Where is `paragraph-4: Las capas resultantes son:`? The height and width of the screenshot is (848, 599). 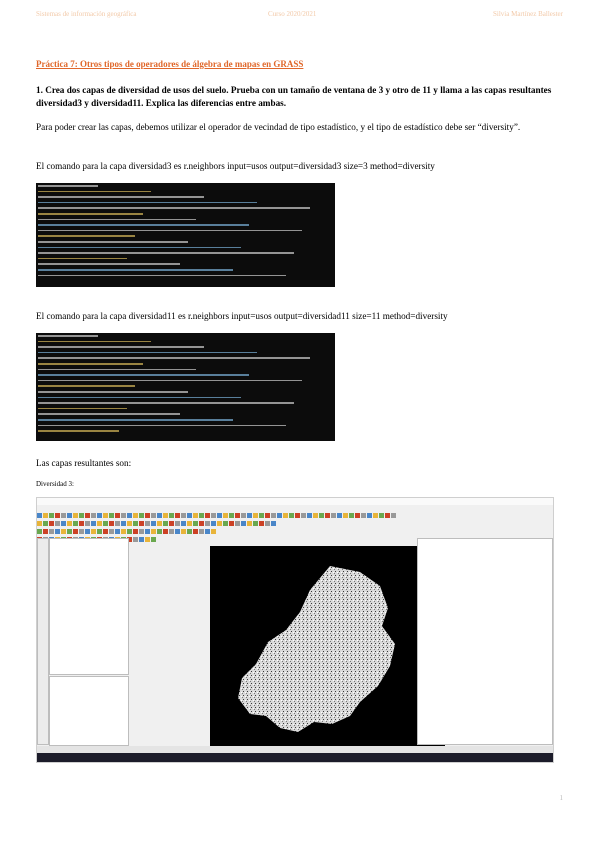 paragraph-4: Las capas resultantes son: is located at coordinates (84, 463).